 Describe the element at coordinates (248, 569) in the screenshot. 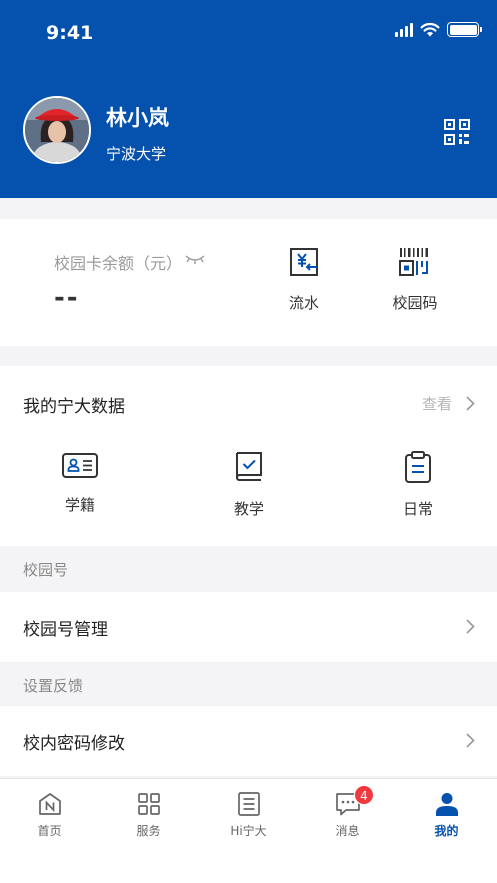

I see `section-header-campus-account: 校园号` at that location.